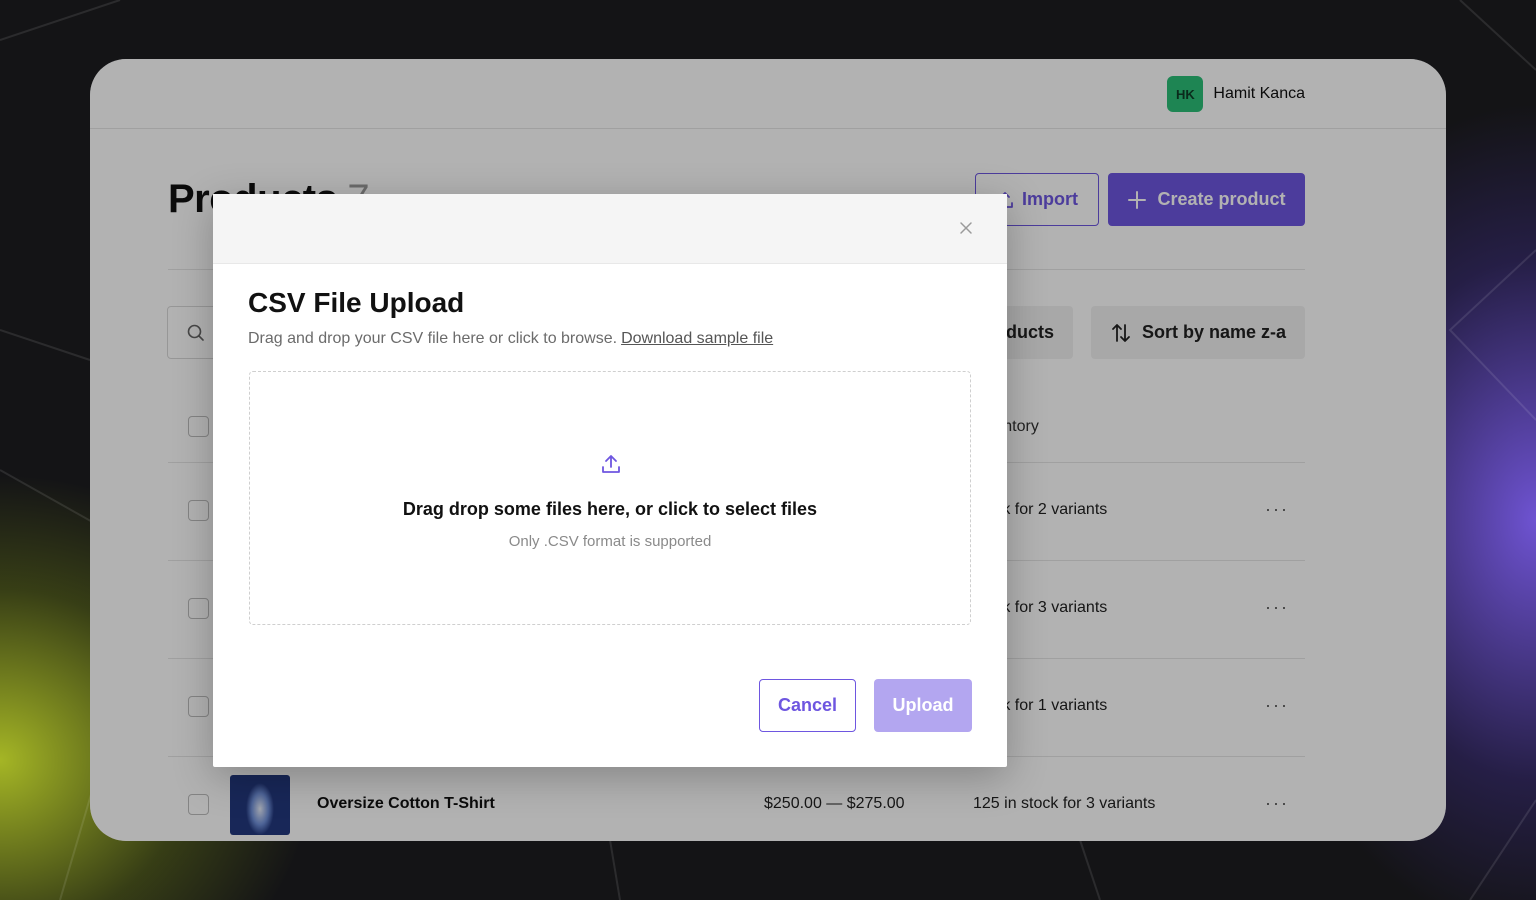 The width and height of the screenshot is (1536, 900). I want to click on cancel-button: Cancel, so click(807, 705).